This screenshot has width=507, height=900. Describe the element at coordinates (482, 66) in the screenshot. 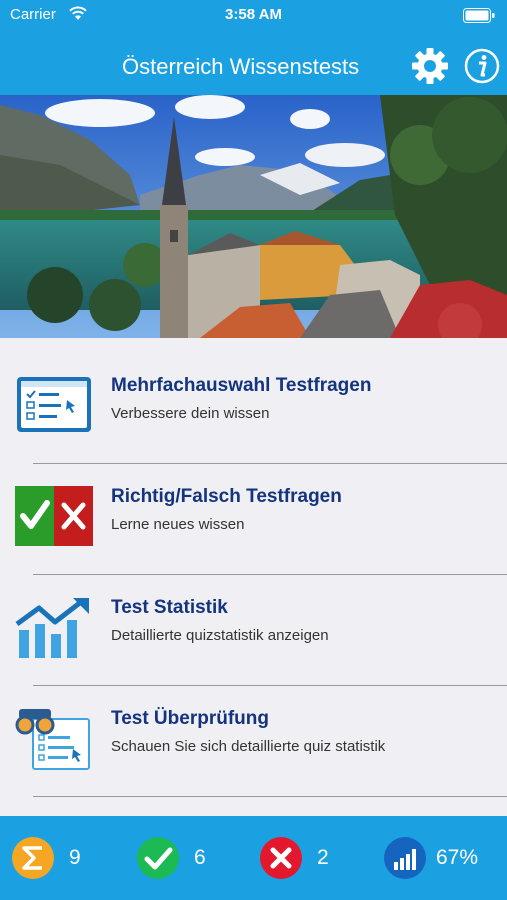

I see `info-icon` at that location.